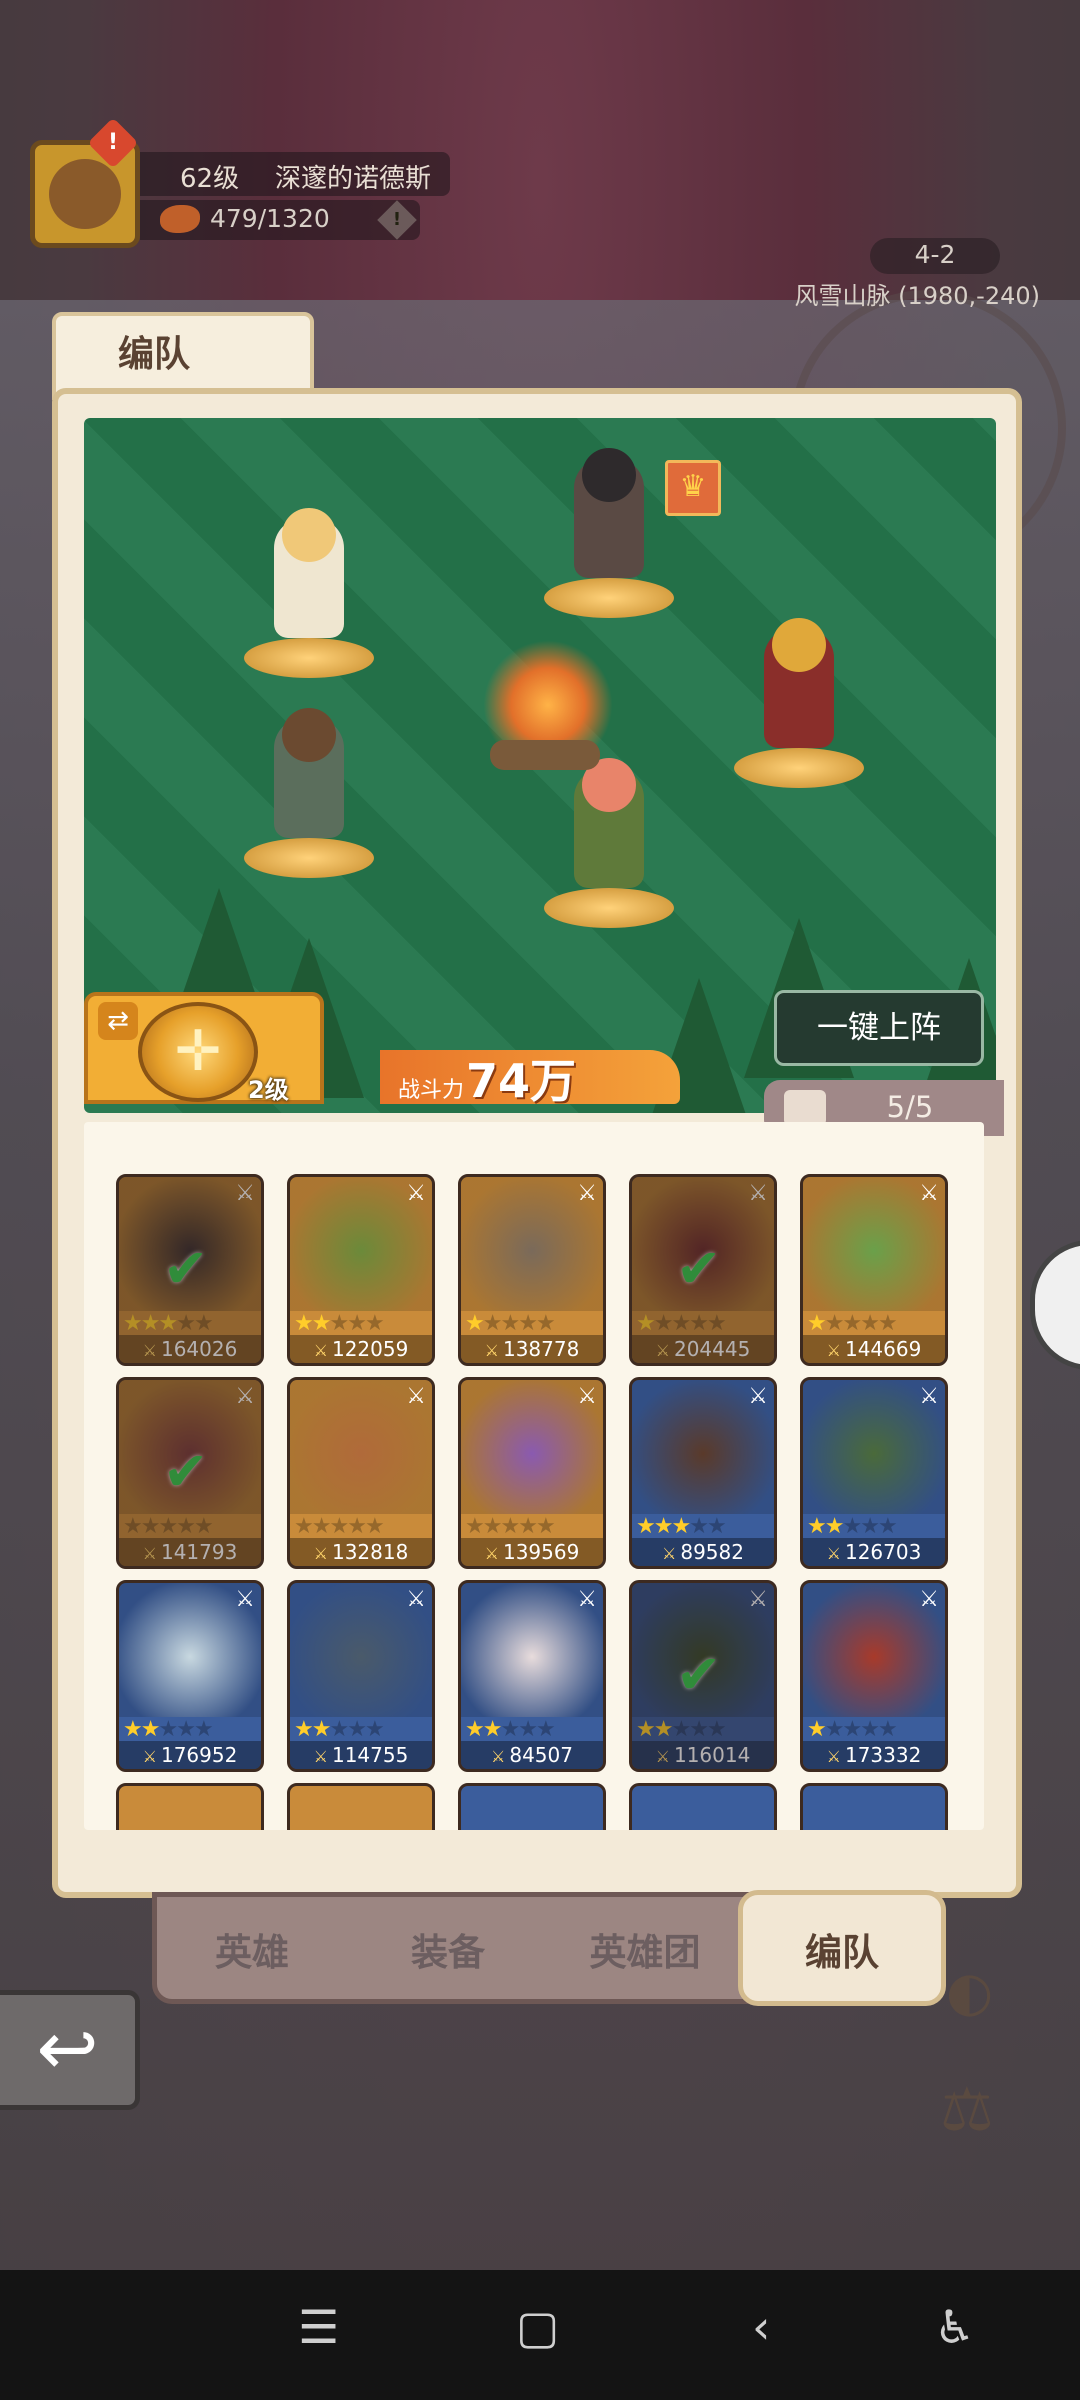 The image size is (1080, 2400). Describe the element at coordinates (645, 1949) in the screenshot. I see `tab-hero-group: 英雄团` at that location.